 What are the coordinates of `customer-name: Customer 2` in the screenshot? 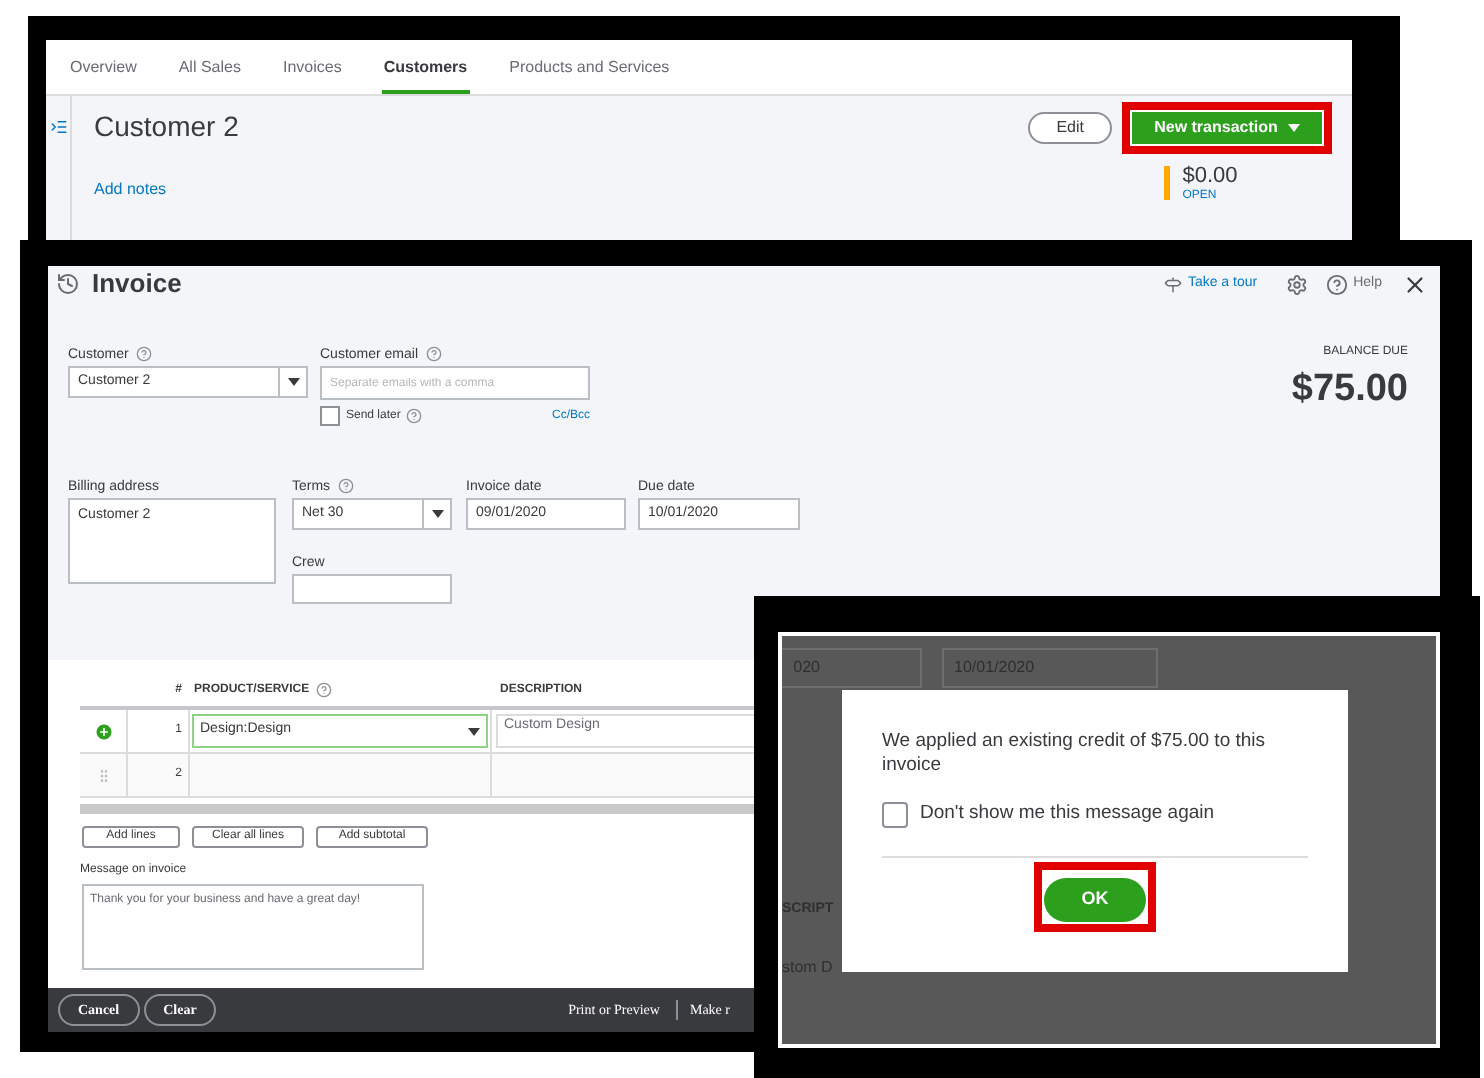 It's located at (167, 126).